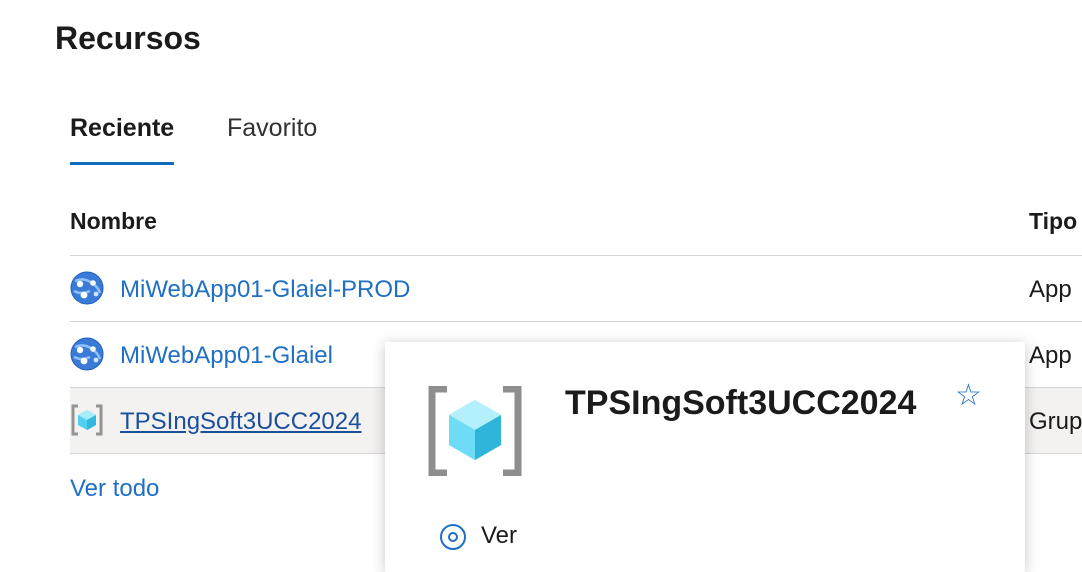 The width and height of the screenshot is (1082, 572). I want to click on resource-link: MiWebApp01-Glaiel, so click(226, 356).